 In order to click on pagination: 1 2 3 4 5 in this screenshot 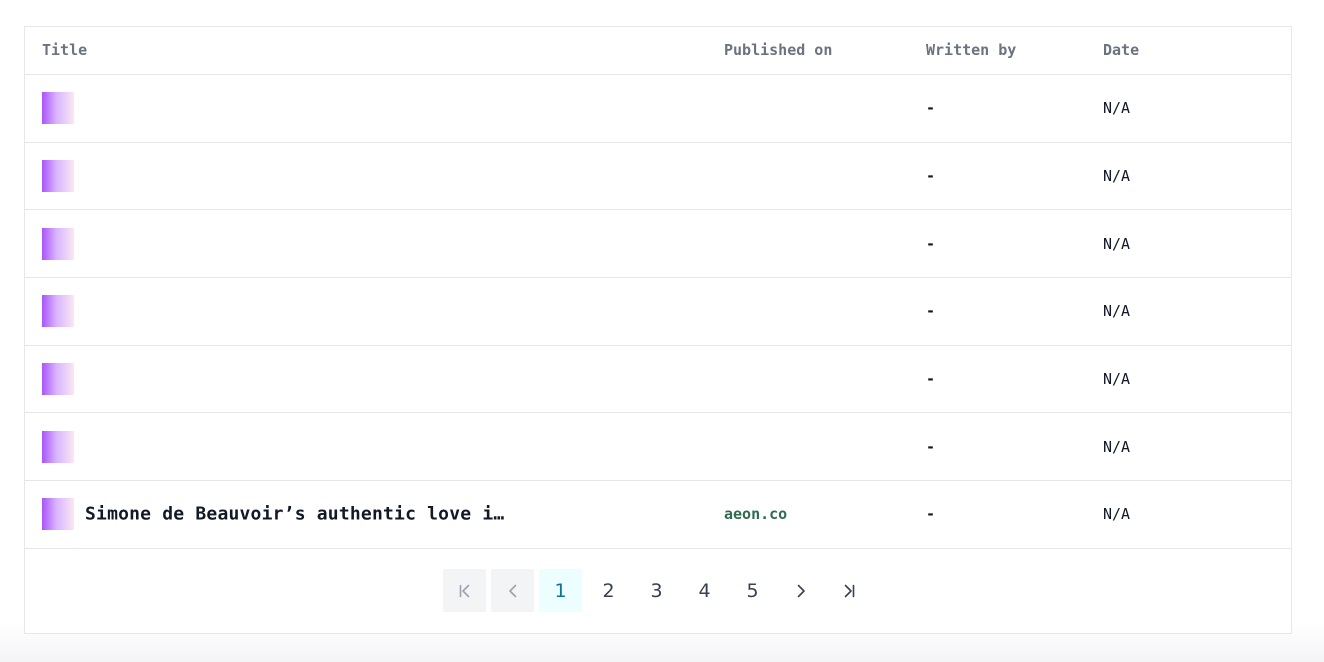, I will do `click(656, 590)`.